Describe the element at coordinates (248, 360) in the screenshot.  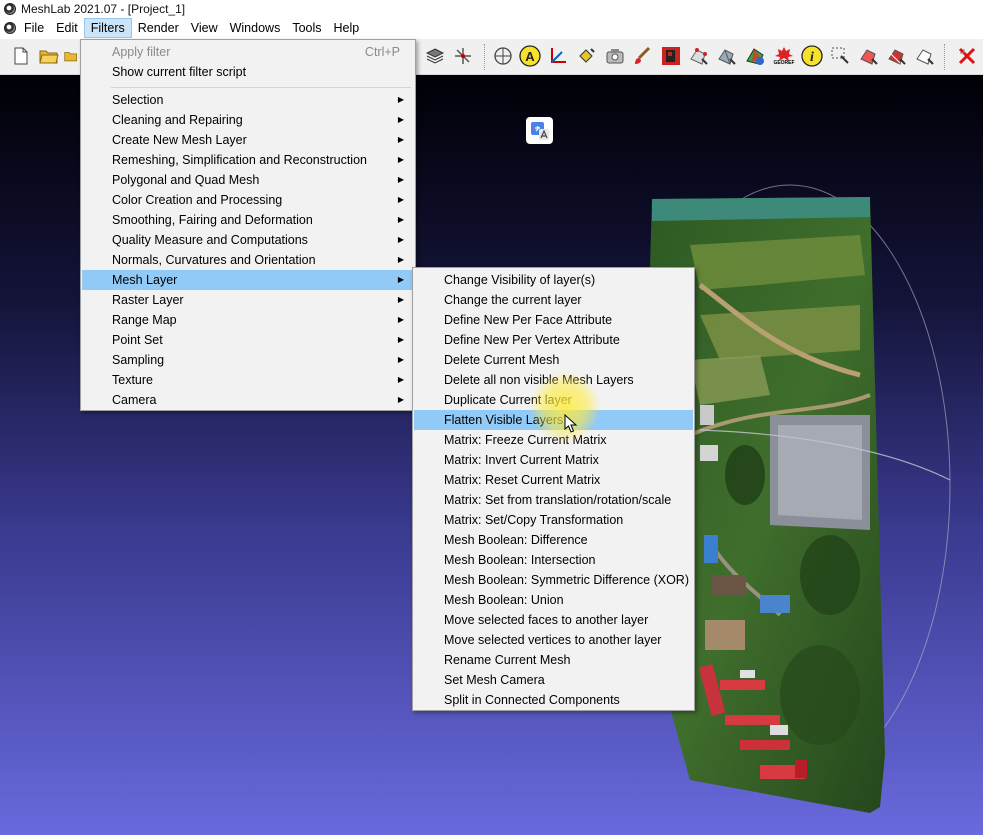
I see `menu-category-sampling: Sampling ▶` at that location.